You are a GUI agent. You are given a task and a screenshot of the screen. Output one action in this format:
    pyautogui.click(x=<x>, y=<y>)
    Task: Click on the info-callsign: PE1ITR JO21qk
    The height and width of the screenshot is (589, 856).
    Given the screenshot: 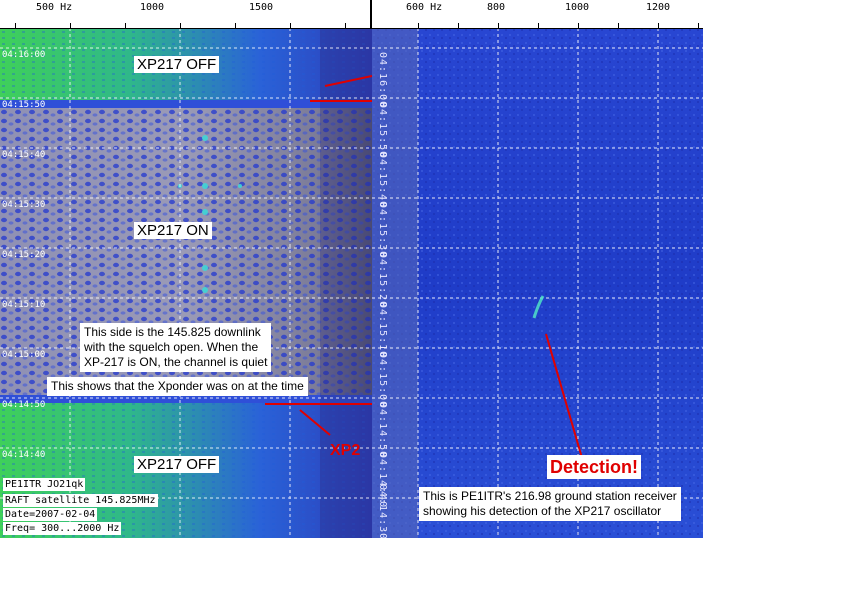 What is the action you would take?
    pyautogui.click(x=44, y=484)
    